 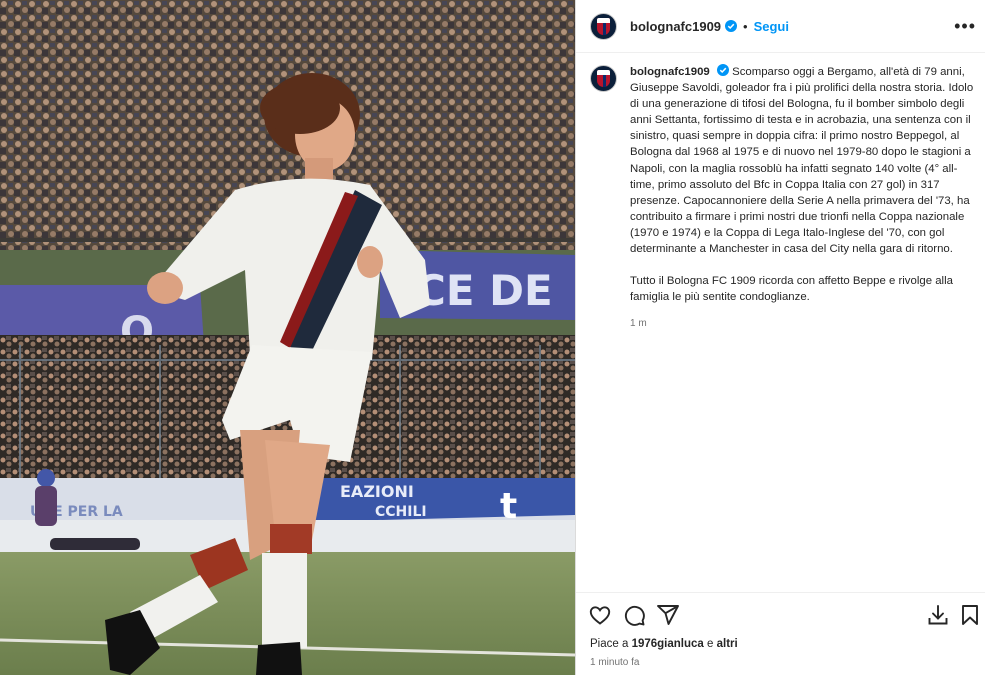 What do you see at coordinates (668, 615) in the screenshot?
I see `share-icon` at bounding box center [668, 615].